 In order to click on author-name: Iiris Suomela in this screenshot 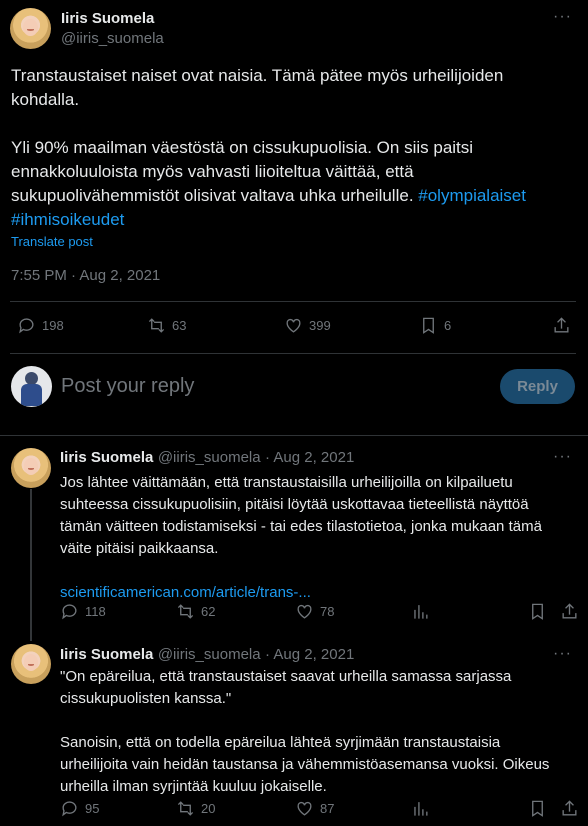, I will do `click(107, 18)`.